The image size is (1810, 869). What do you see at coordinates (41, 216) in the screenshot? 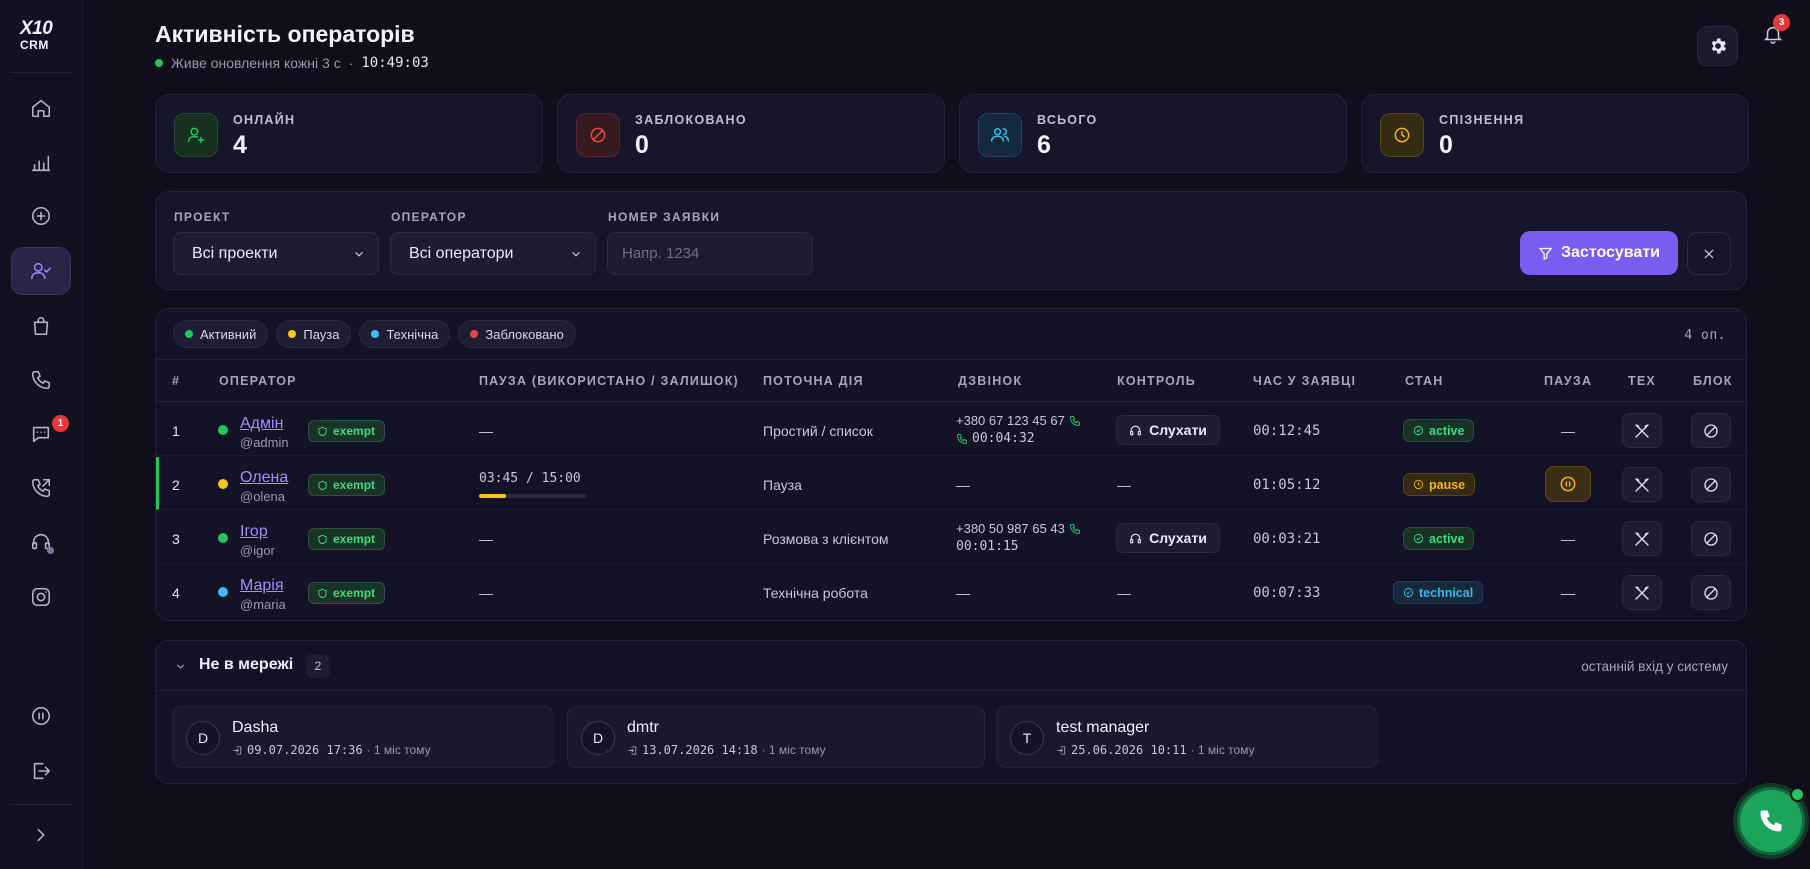
I see `sidebar-item-create` at bounding box center [41, 216].